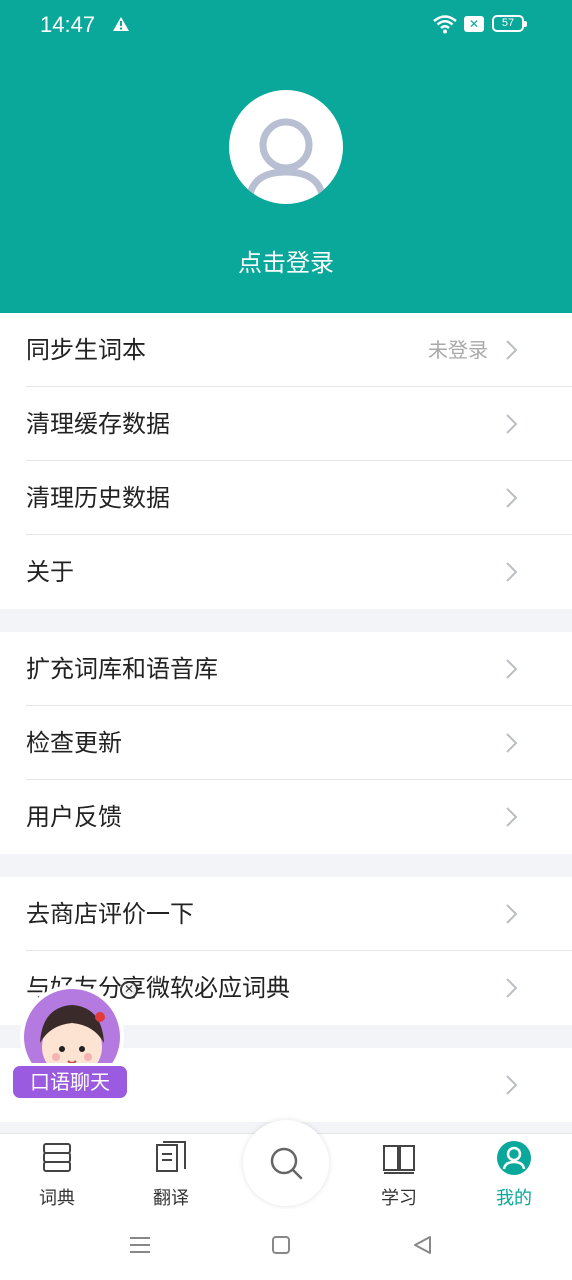 The width and height of the screenshot is (572, 1280). I want to click on user-avatar-icon, so click(286, 161).